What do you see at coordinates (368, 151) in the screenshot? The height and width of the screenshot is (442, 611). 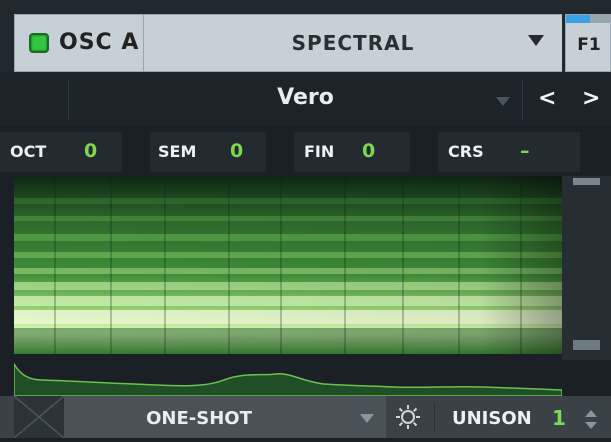 I see `fine-value: 0` at bounding box center [368, 151].